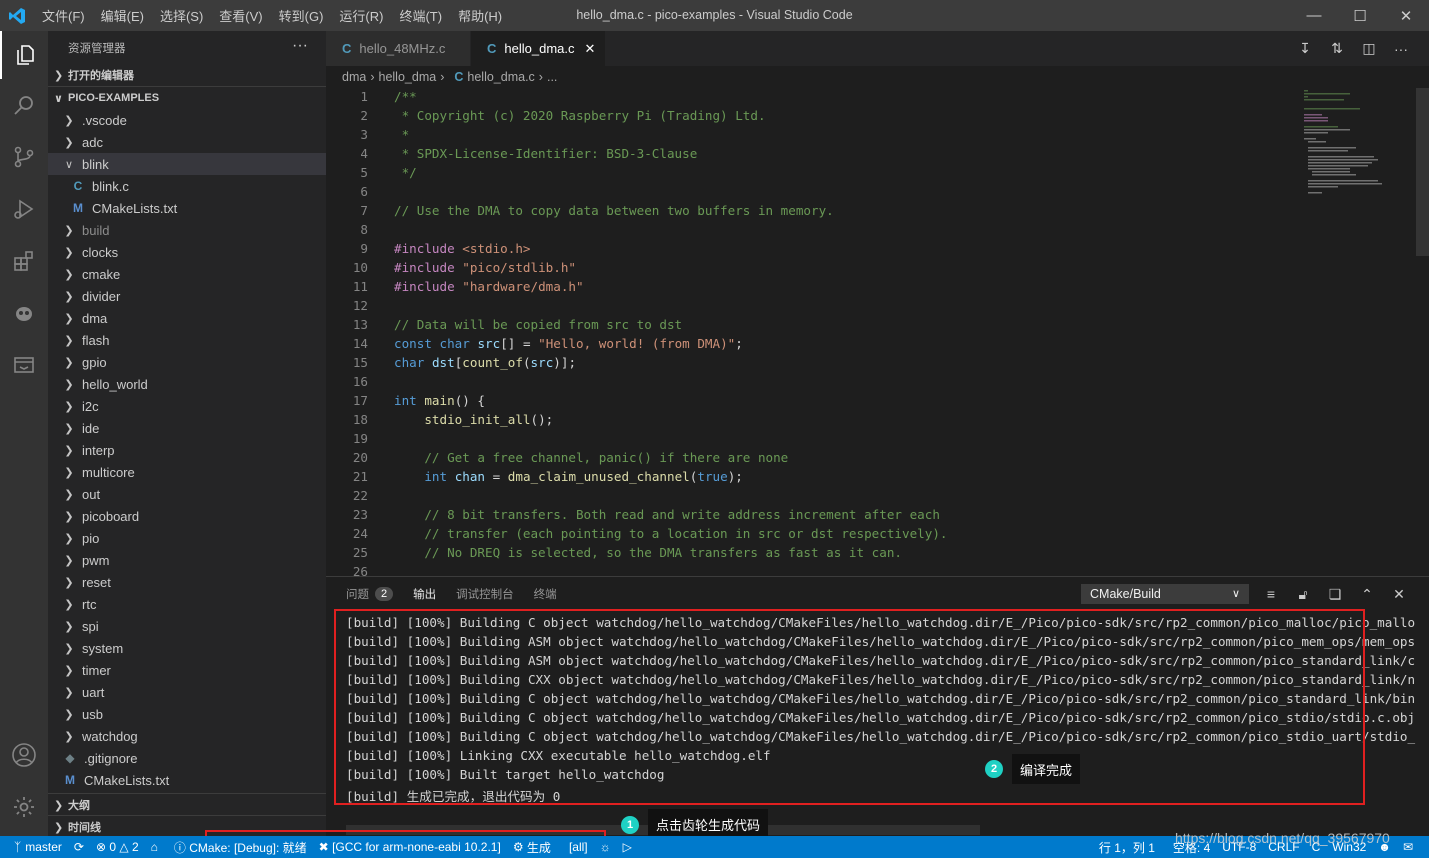 The width and height of the screenshot is (1429, 858). Describe the element at coordinates (605, 847) in the screenshot. I see `debug-icon: ☼` at that location.